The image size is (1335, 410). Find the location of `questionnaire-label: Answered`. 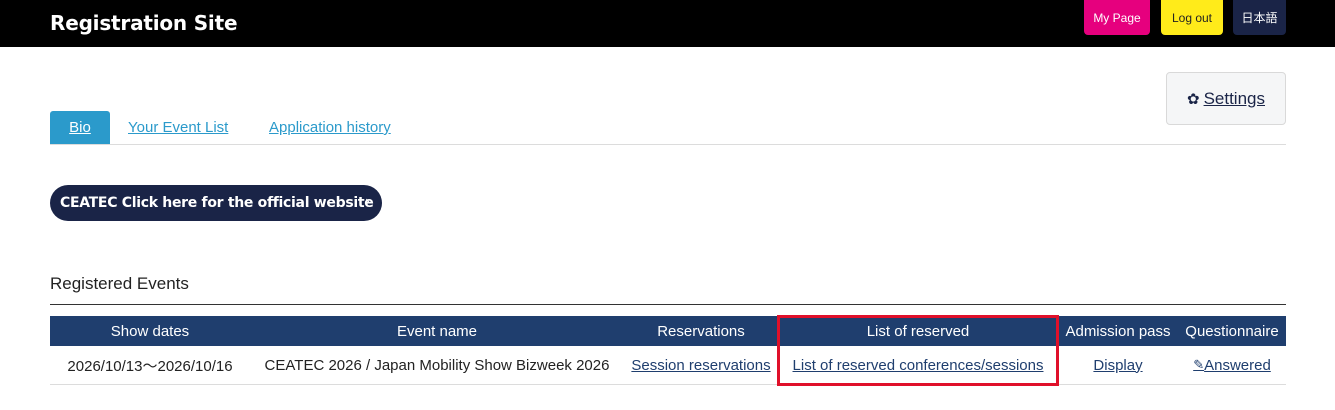

questionnaire-label: Answered is located at coordinates (1237, 365).